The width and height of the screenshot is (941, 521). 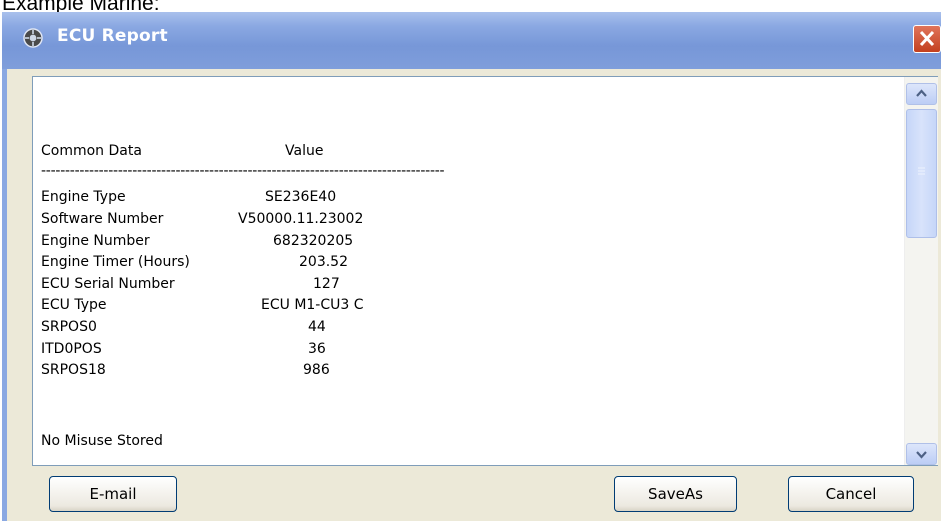 I want to click on close-icon, so click(x=927, y=38).